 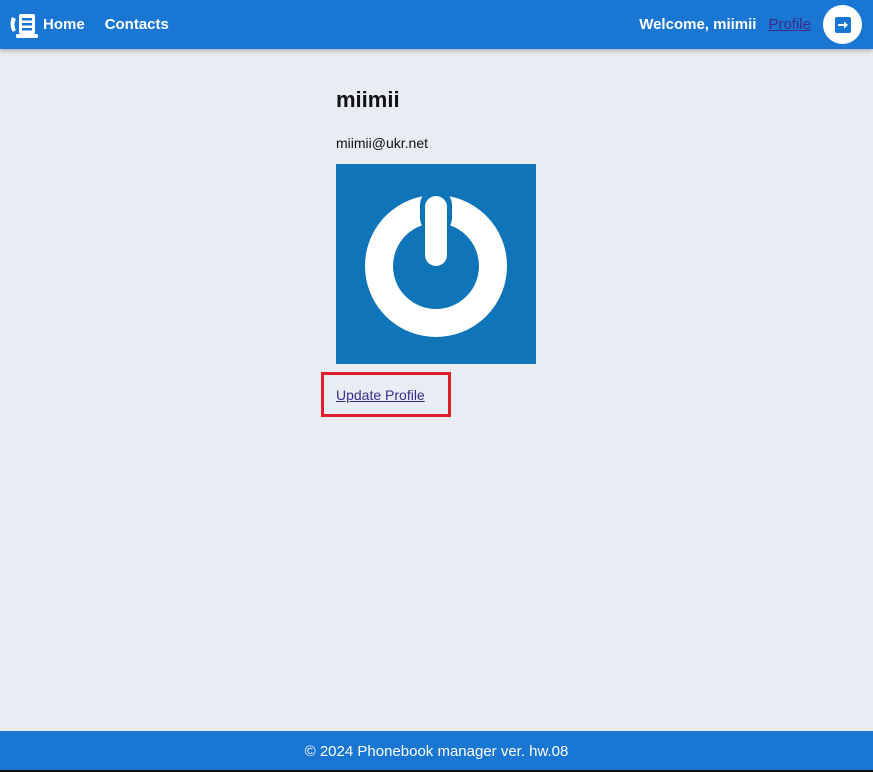 I want to click on update-profile-link: Update Profile, so click(x=380, y=395).